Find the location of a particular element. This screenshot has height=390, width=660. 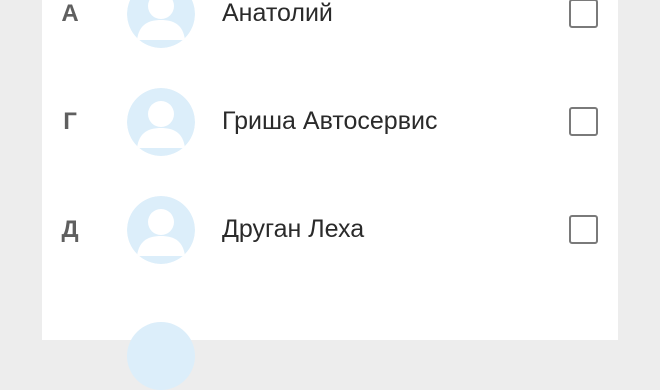

section-letter: Д is located at coordinates (70, 229).